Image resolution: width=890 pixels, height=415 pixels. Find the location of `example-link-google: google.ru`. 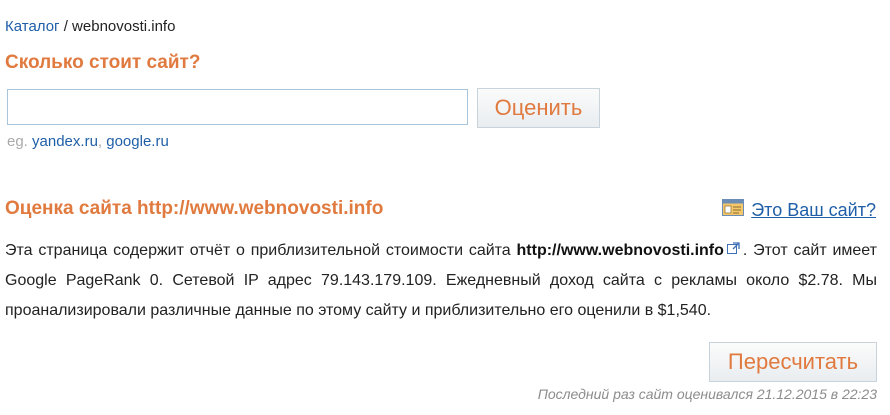

example-link-google: google.ru is located at coordinates (137, 141).